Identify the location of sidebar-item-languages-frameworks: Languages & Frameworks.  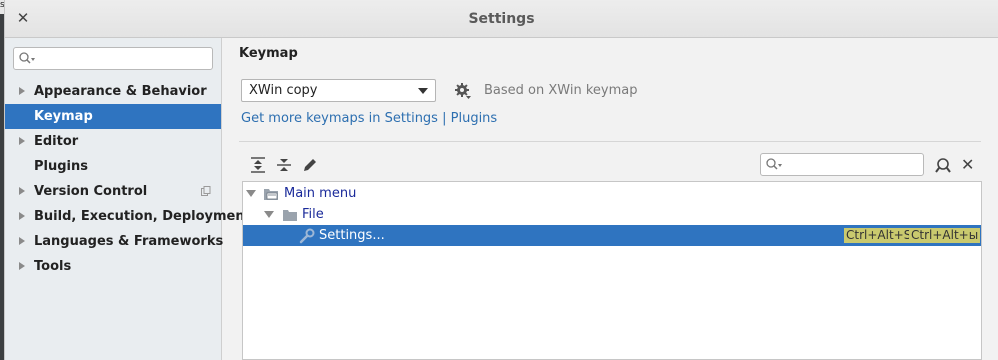
(114, 241).